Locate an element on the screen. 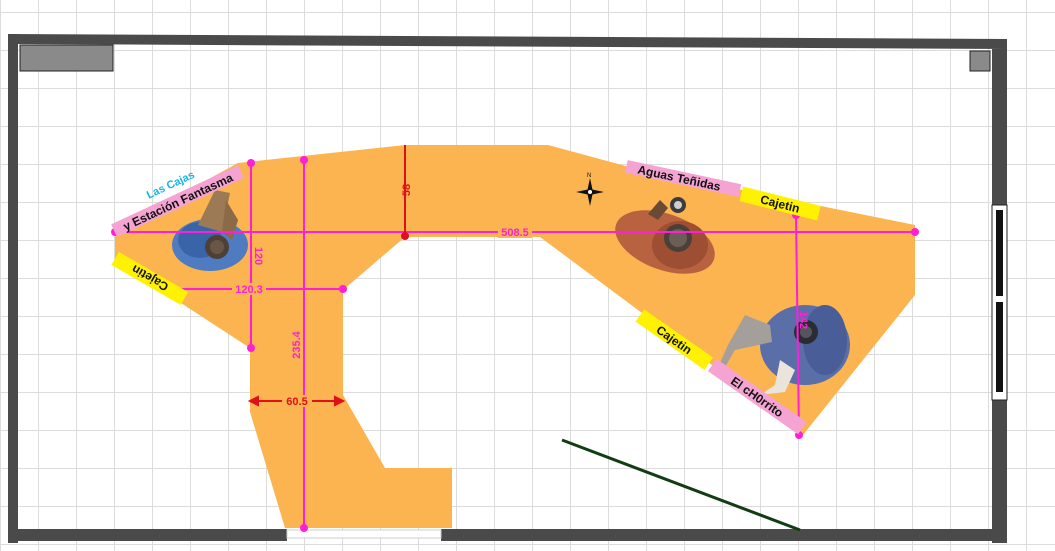  dim-60-5-label: 60.5 is located at coordinates (296, 402).